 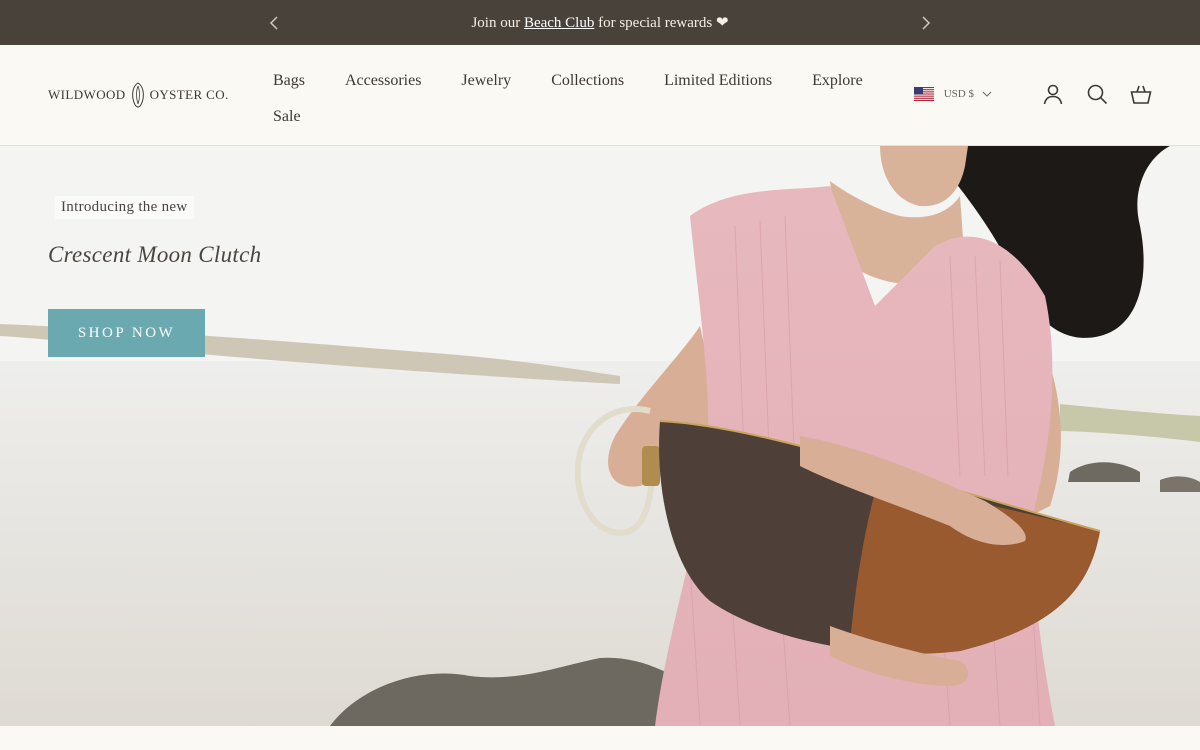 I want to click on search-icon, so click(x=1097, y=94).